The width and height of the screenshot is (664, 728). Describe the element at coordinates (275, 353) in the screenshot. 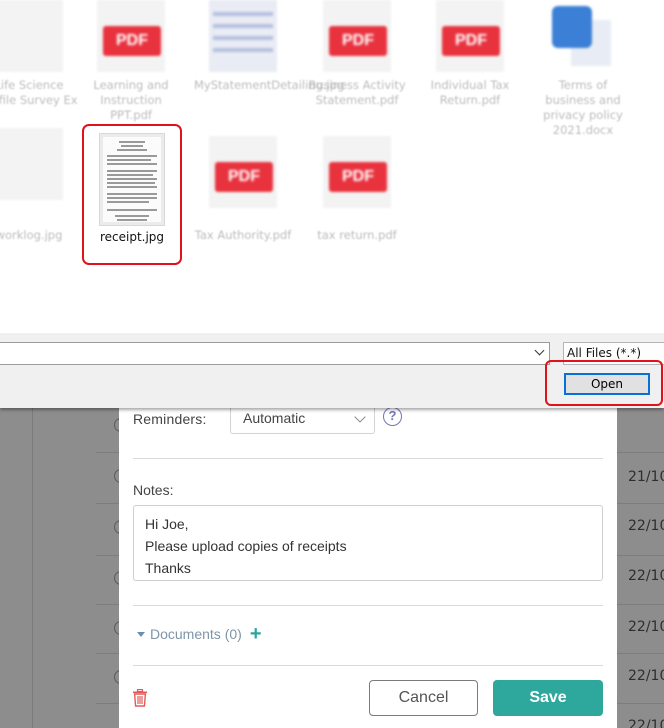

I see `file-name-input` at that location.